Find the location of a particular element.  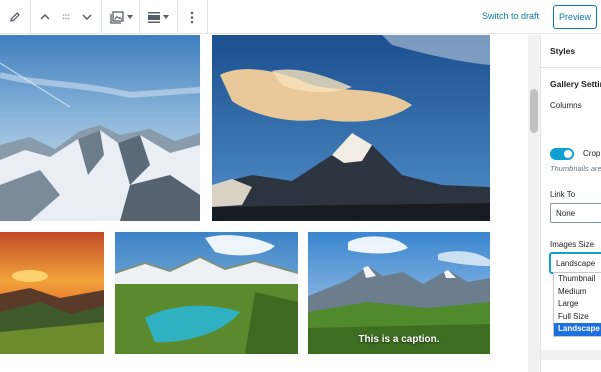

gallery-image-sunset-hills is located at coordinates (52, 293).